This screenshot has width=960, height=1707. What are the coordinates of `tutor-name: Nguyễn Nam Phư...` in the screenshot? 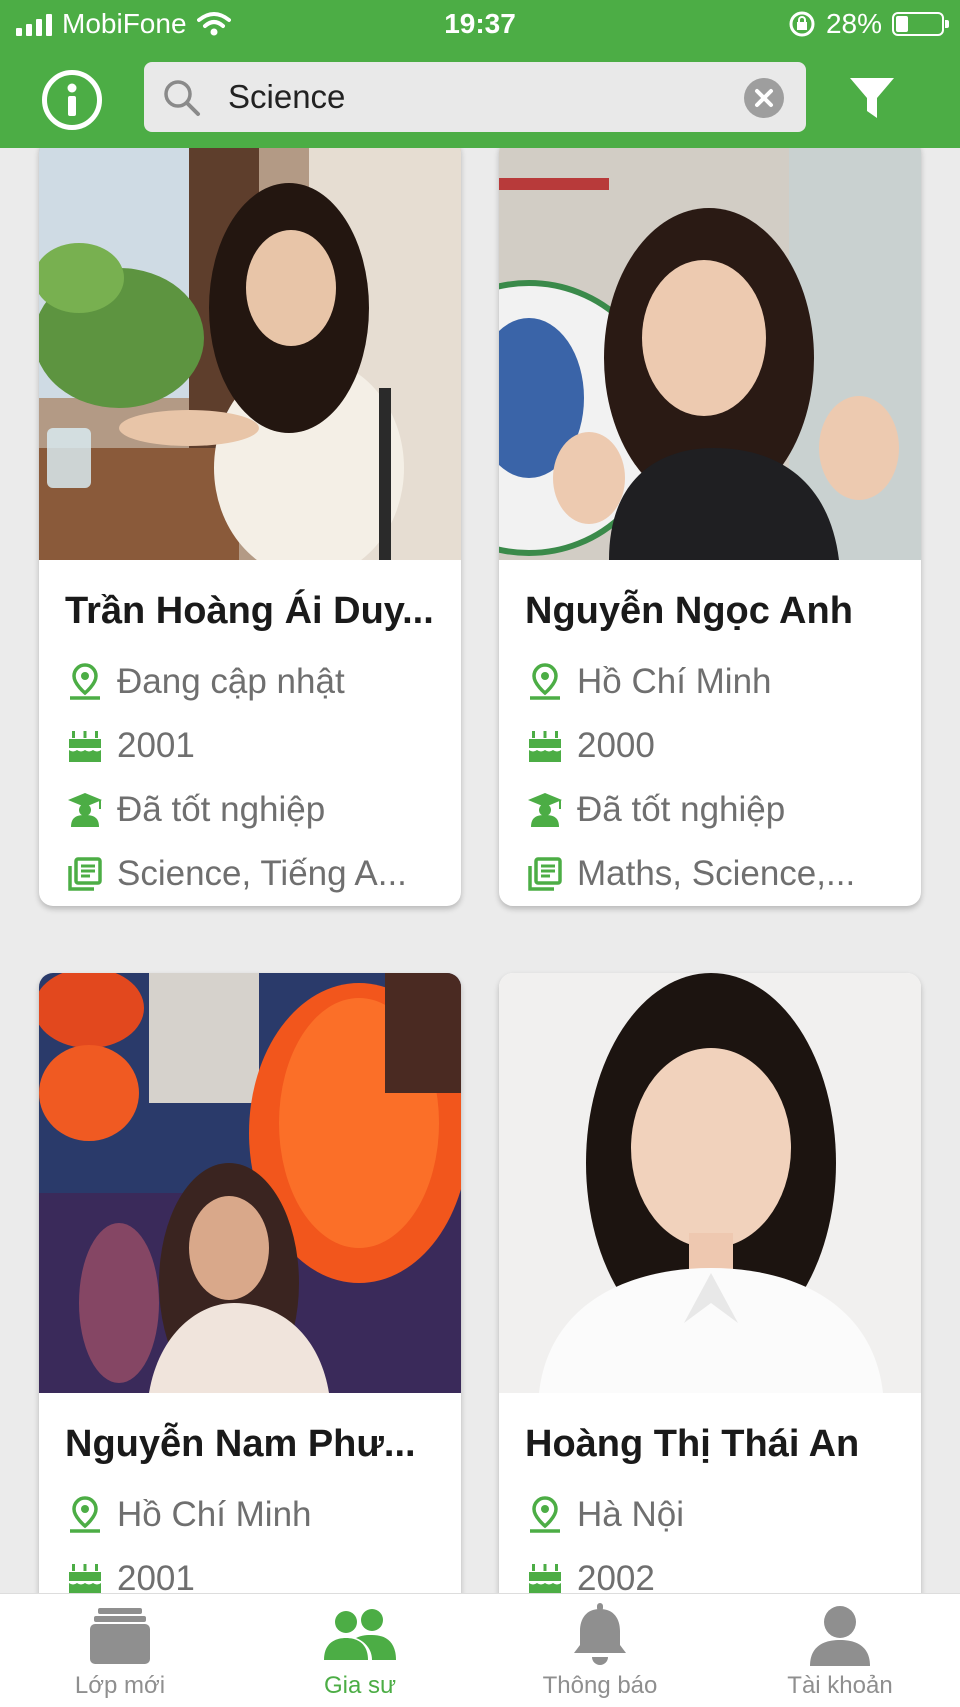 It's located at (240, 1444).